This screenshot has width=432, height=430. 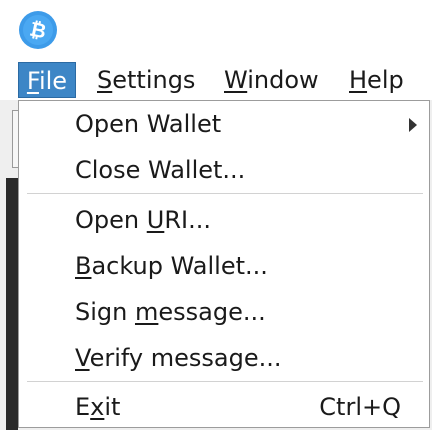 I want to click on menu-window-mnemonic: W, so click(x=236, y=80).